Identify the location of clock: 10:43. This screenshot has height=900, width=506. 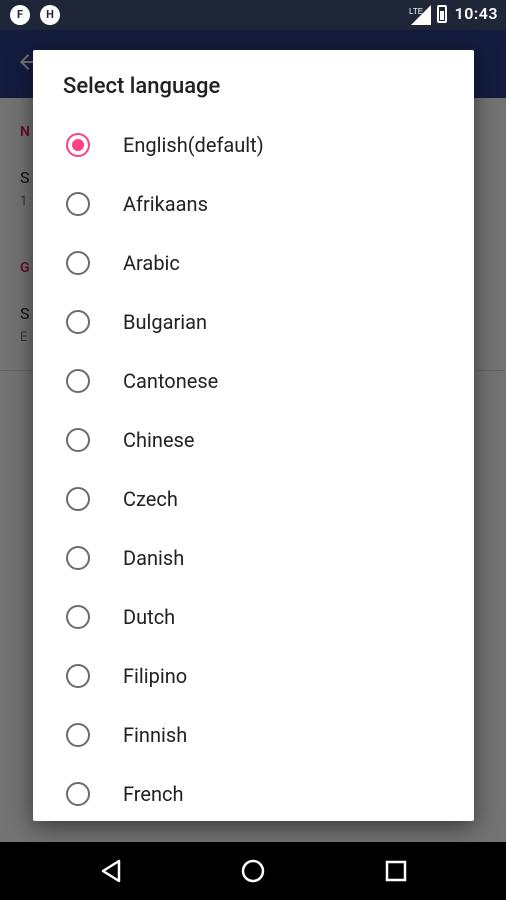
(476, 13).